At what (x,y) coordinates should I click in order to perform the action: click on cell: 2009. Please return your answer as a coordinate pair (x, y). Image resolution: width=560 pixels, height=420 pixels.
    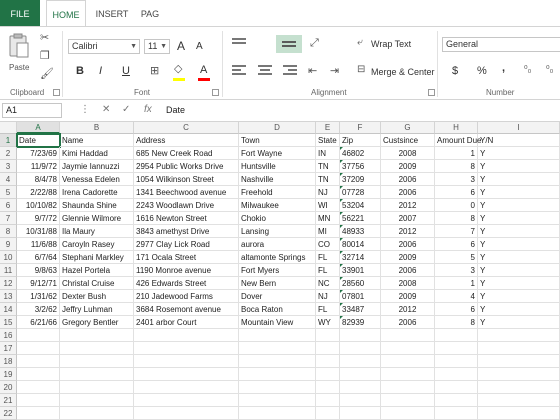
    Looking at the image, I should click on (408, 257).